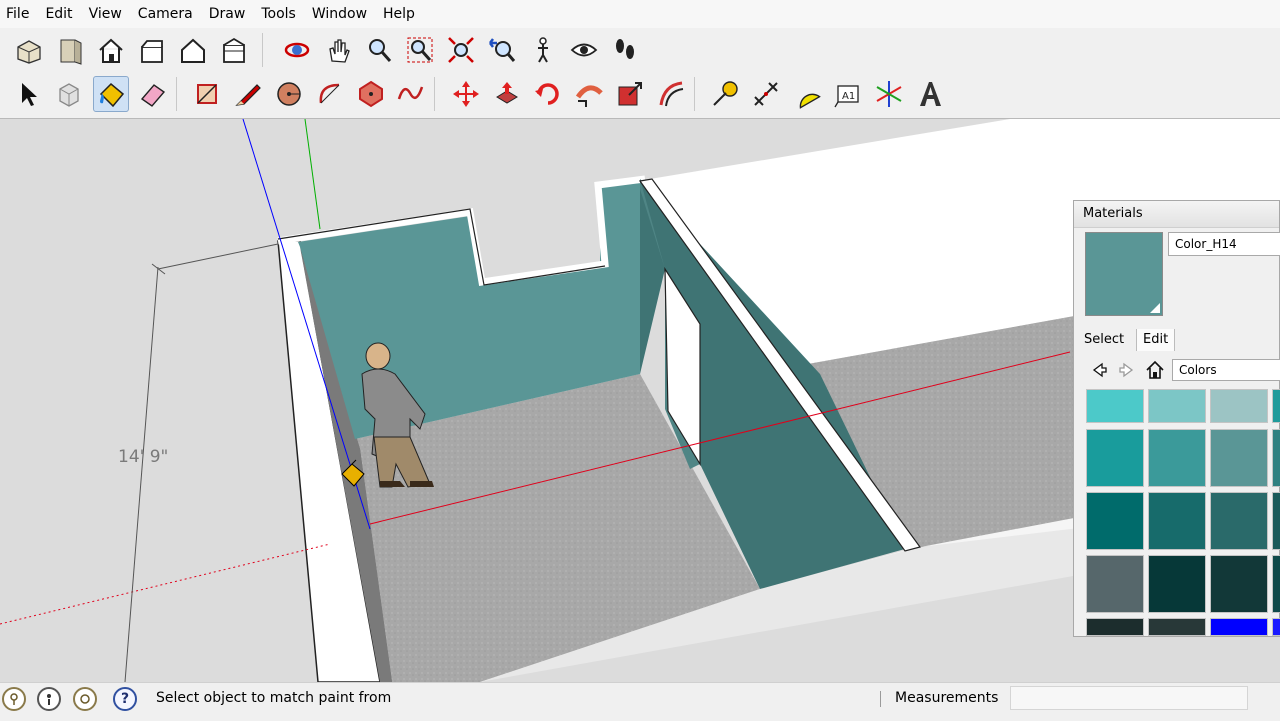 Image resolution: width=1280 pixels, height=721 pixels. I want to click on pan-button, so click(338, 50).